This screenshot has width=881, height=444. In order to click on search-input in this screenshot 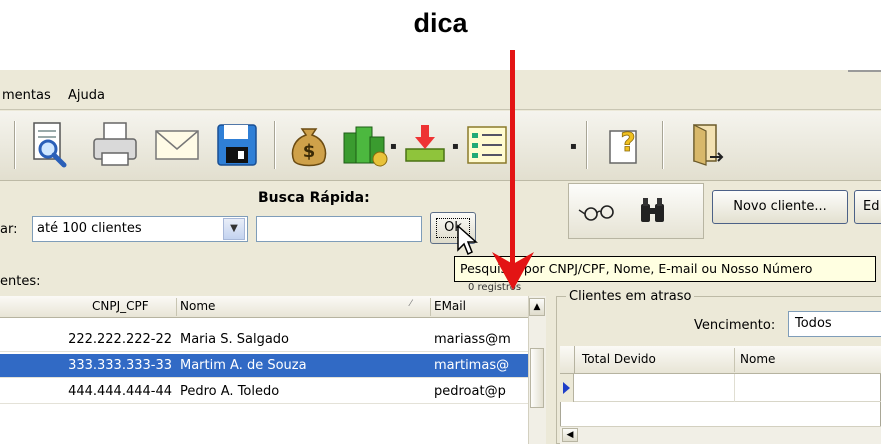, I will do `click(339, 229)`.